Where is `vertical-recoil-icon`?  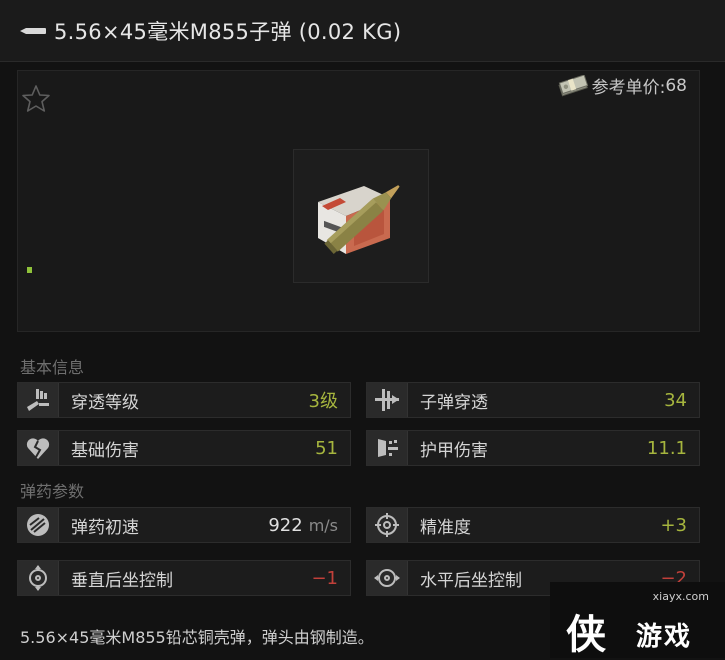
vertical-recoil-icon is located at coordinates (38, 578).